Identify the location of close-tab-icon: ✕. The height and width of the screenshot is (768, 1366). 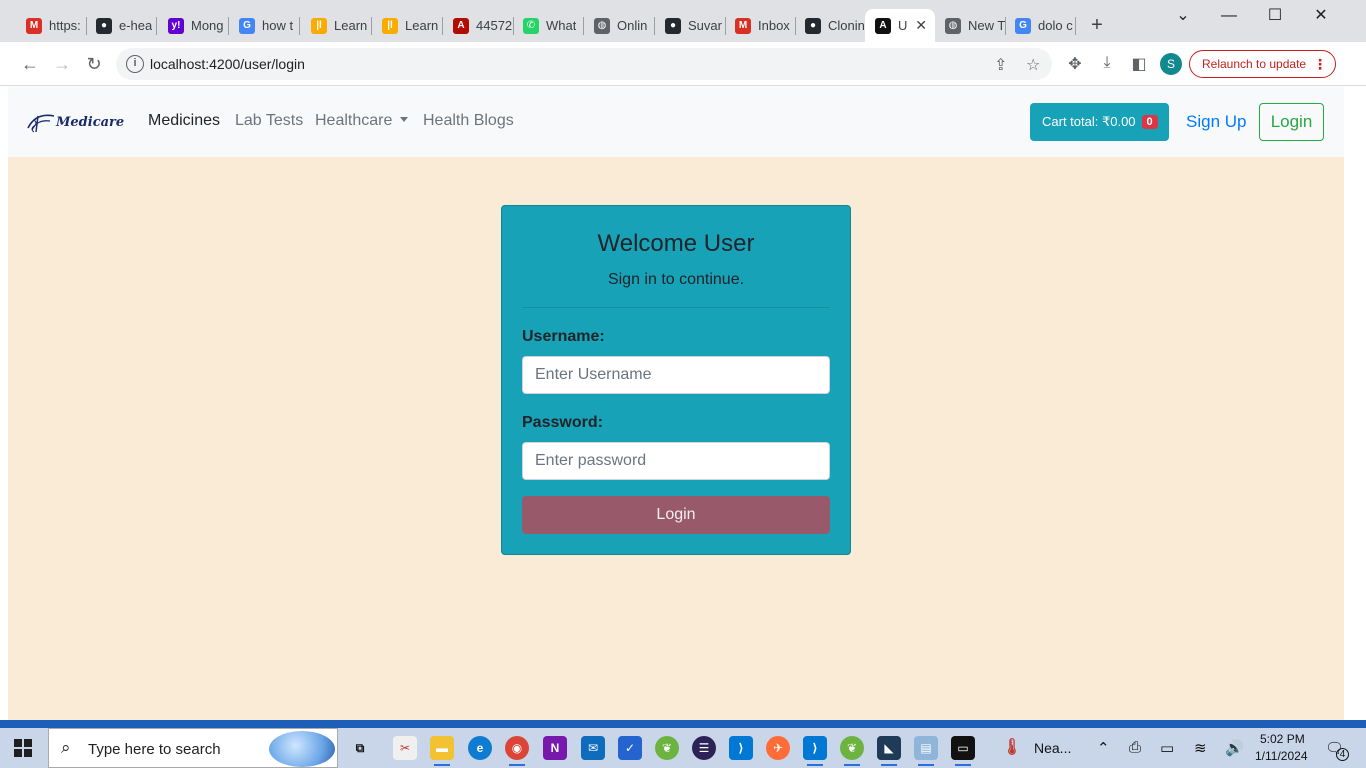
(921, 25).